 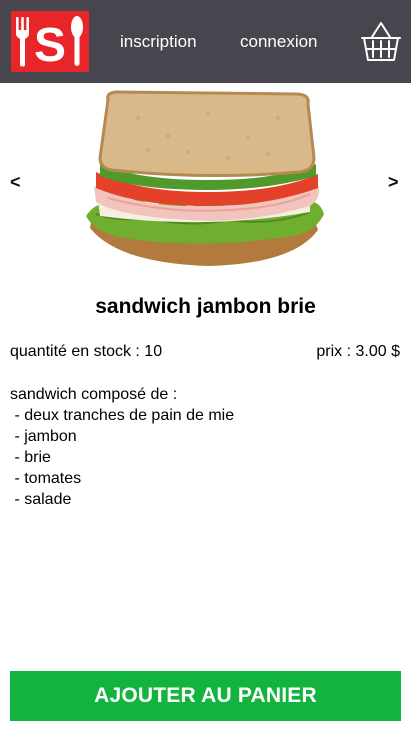 I want to click on fork-s-spoon-logo-icon: S, so click(x=49, y=44).